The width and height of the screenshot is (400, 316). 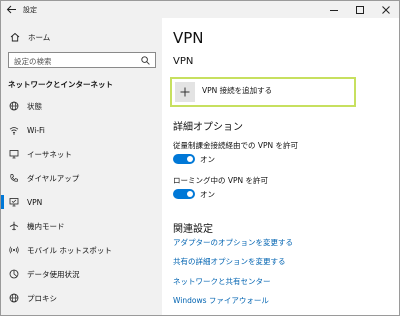 I want to click on back-arrow-icon, so click(x=11, y=9).